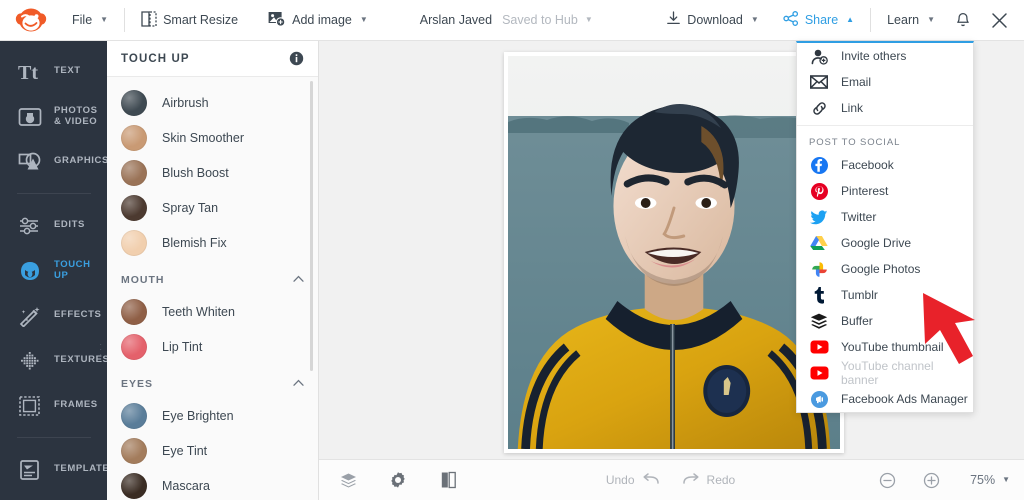 The width and height of the screenshot is (1024, 500). I want to click on sidebar-item-graphics: GRAPHICS, so click(54, 161).